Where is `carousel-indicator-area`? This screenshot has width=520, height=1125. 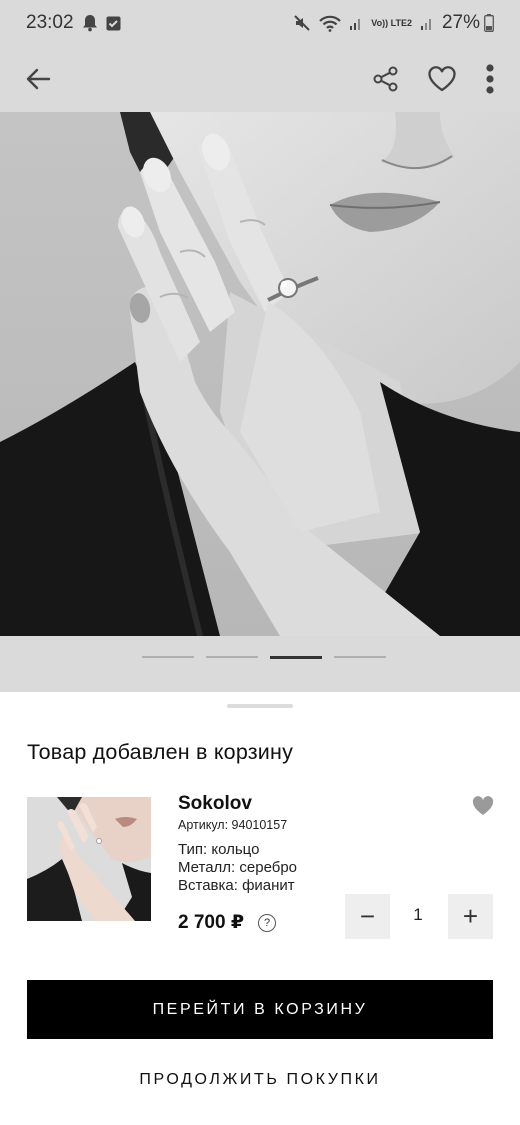
carousel-indicator-area is located at coordinates (260, 664).